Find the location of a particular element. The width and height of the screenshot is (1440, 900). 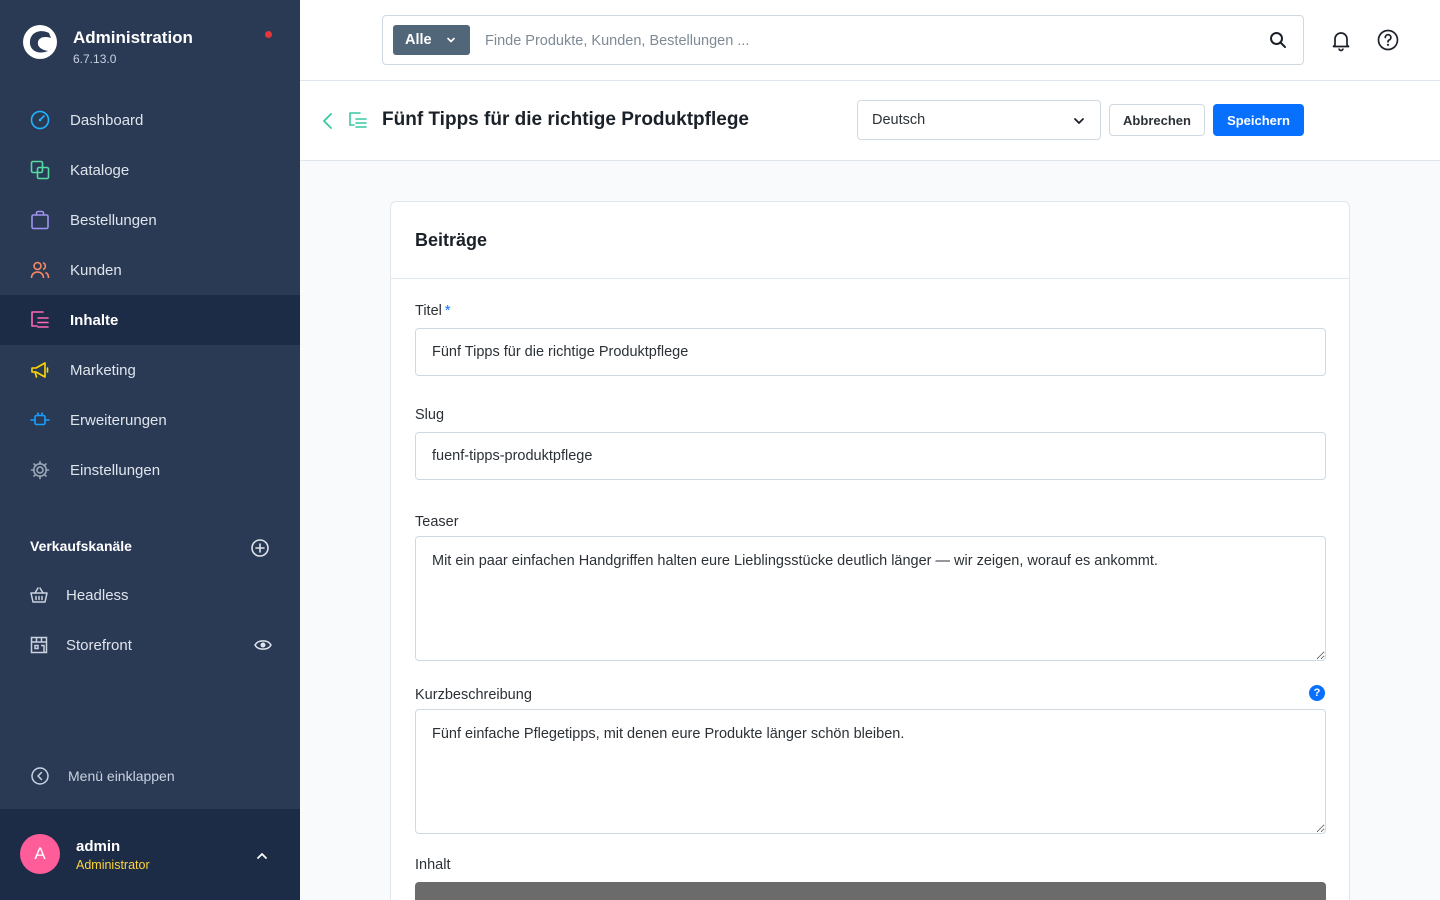

cancel-button: Abbrechen is located at coordinates (1157, 120).